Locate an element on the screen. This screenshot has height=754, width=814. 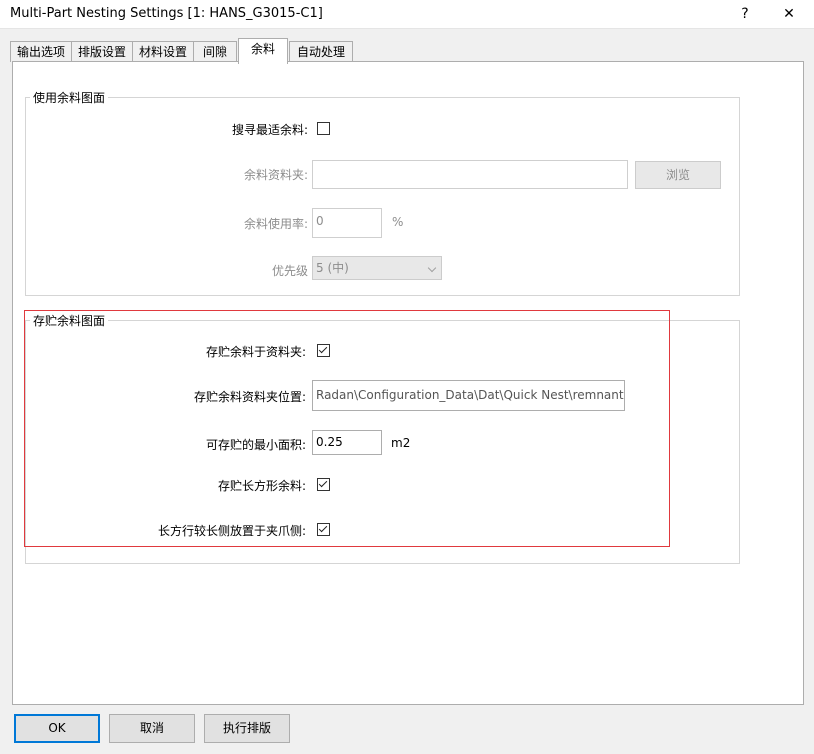
priority-select: 5 (中) is located at coordinates (377, 268).